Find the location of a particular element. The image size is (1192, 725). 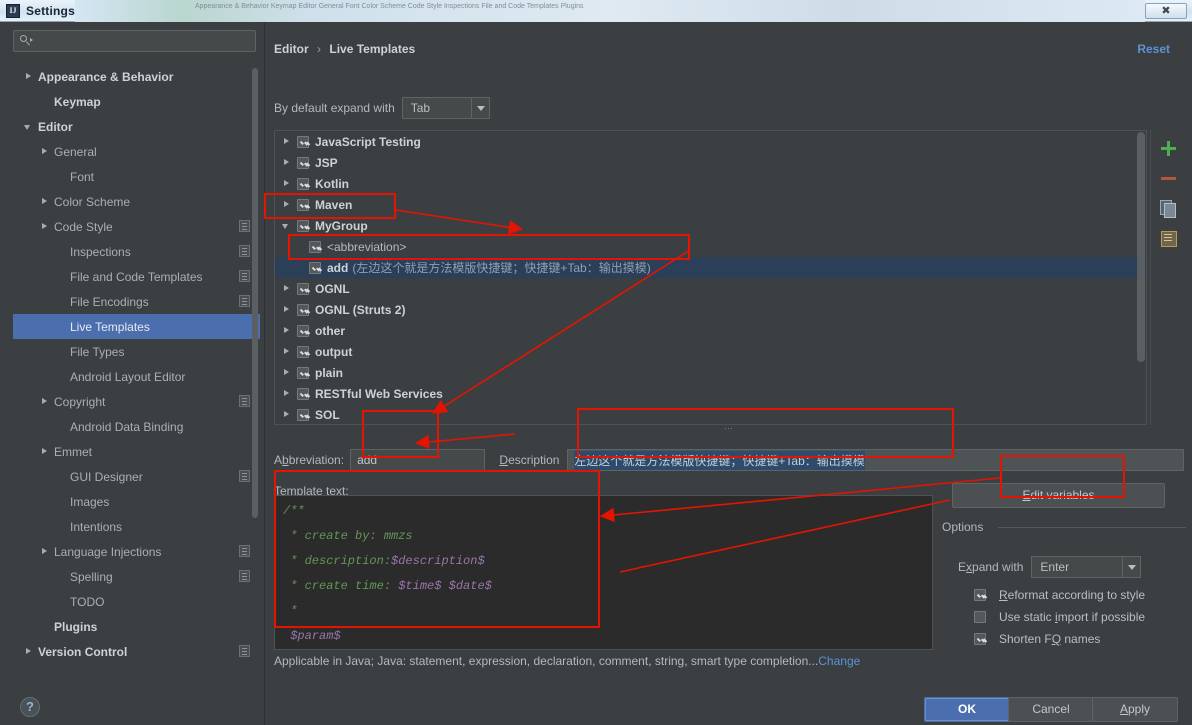

cancel-button: Cancel is located at coordinates (1051, 709).